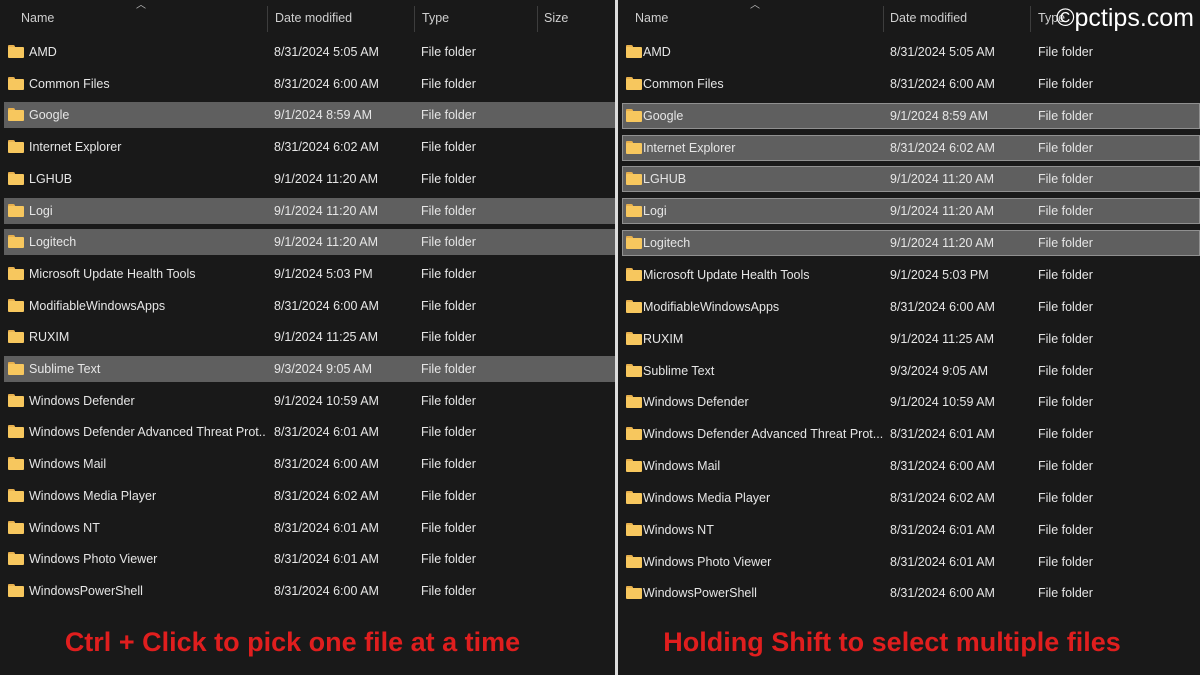 The width and height of the screenshot is (1200, 675). What do you see at coordinates (892, 642) in the screenshot?
I see `right-caption: Holding Shift to select multiple files` at bounding box center [892, 642].